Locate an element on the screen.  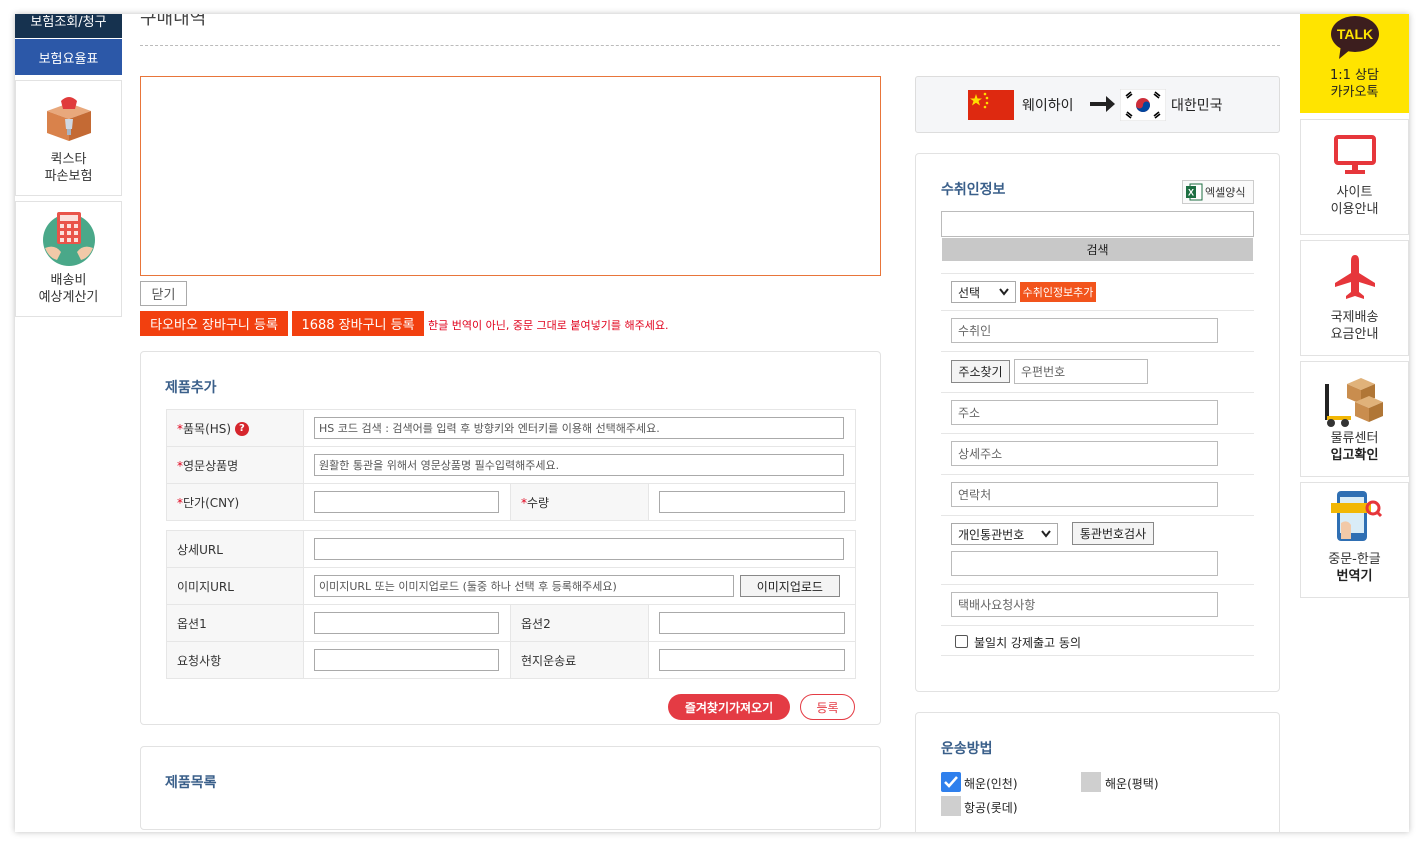
favorites-button: 즐겨찾기가져오기 is located at coordinates (729, 707).